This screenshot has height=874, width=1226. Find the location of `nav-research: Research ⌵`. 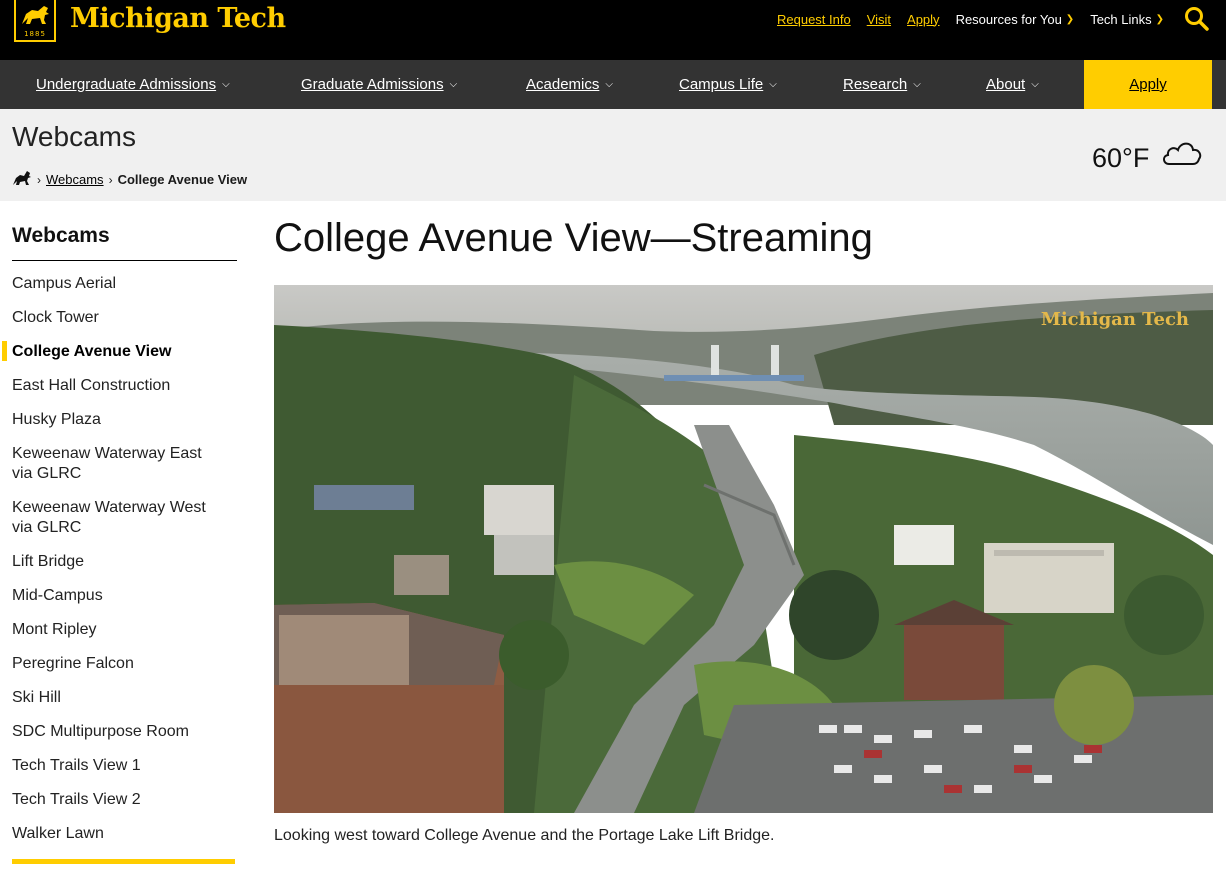

nav-research: Research ⌵ is located at coordinates (882, 84).